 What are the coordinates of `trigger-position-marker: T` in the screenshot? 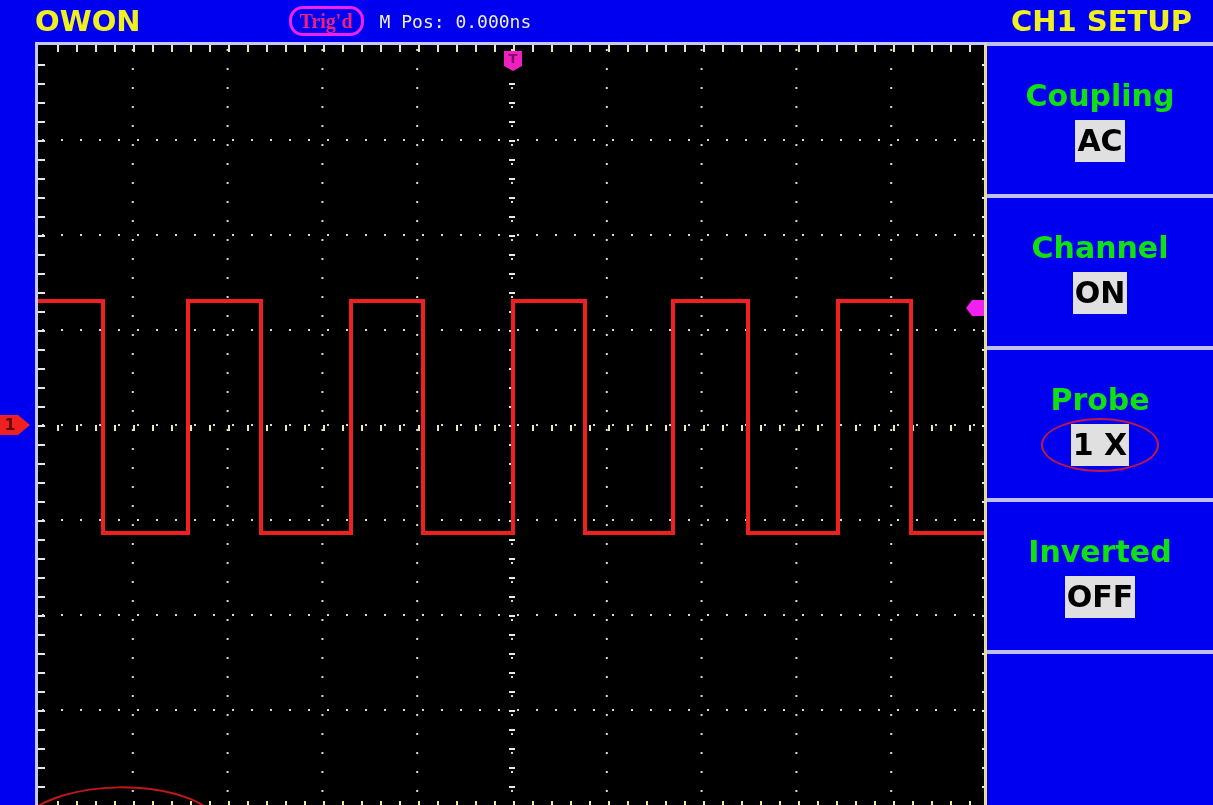 It's located at (513, 61).